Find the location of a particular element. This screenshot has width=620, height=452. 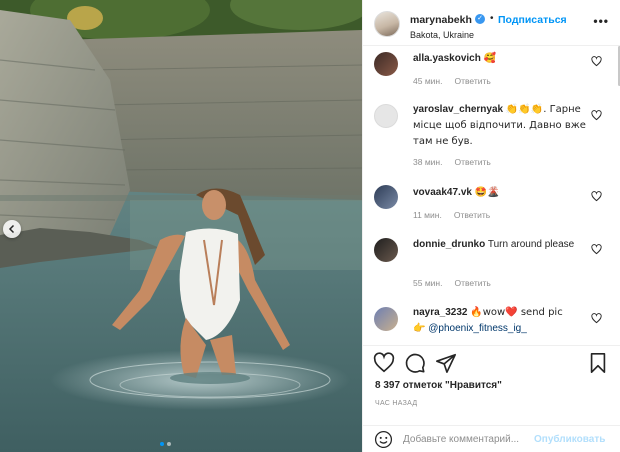

follow-button: Подписаться is located at coordinates (532, 20).